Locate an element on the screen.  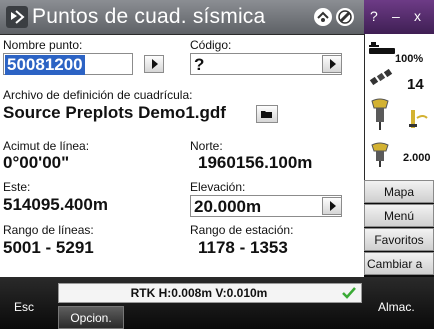
side-menu: Mapa Menú Favoritos Cambiar a is located at coordinates (399, 227).